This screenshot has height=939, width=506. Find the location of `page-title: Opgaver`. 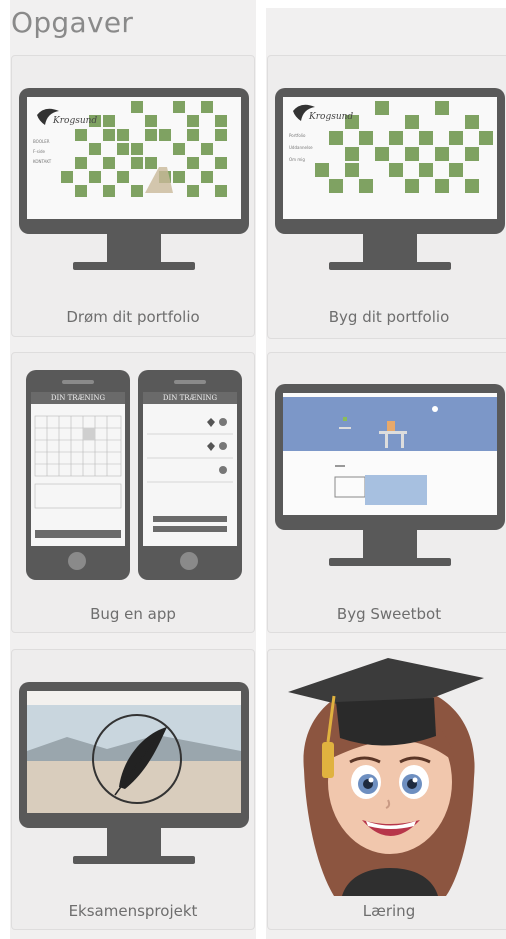

page-title: Opgaver is located at coordinates (72, 22).